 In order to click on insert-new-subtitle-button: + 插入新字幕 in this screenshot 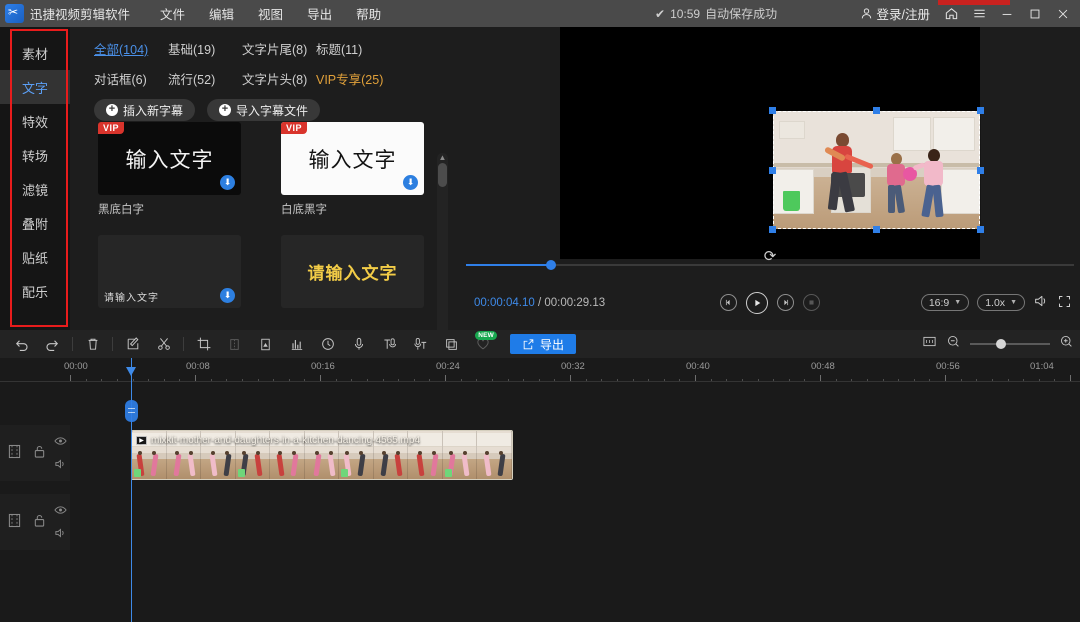, I will do `click(145, 110)`.